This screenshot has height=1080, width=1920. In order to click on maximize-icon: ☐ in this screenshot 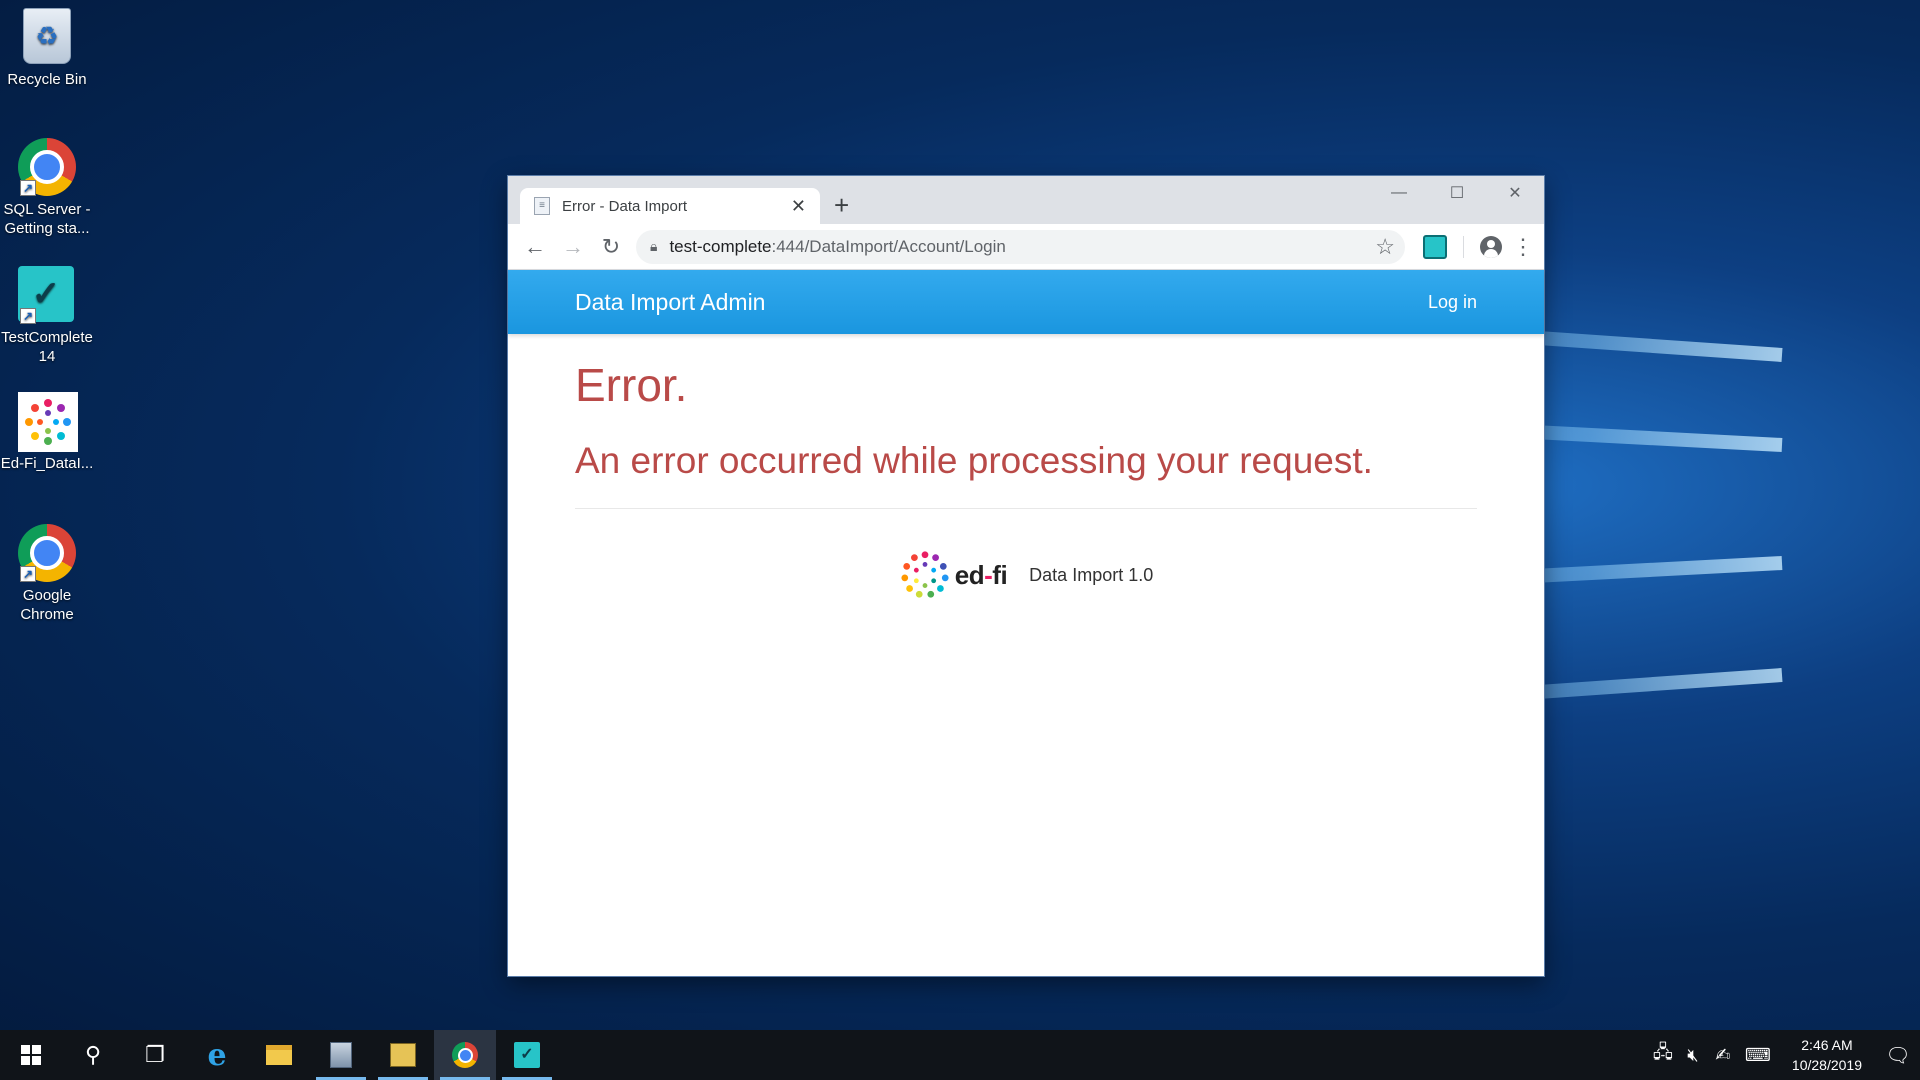, I will do `click(1457, 193)`.